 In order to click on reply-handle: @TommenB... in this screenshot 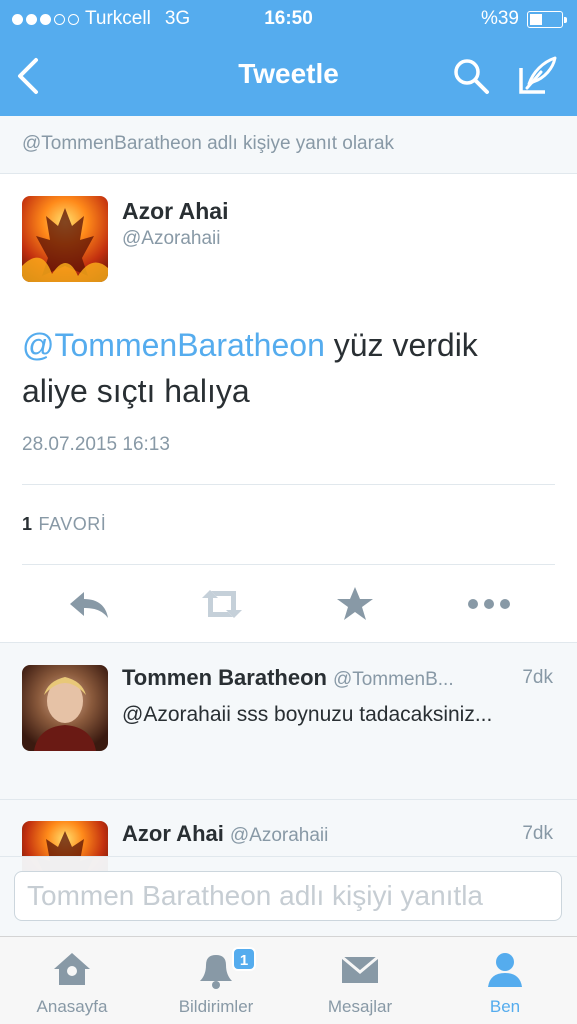, I will do `click(393, 679)`.